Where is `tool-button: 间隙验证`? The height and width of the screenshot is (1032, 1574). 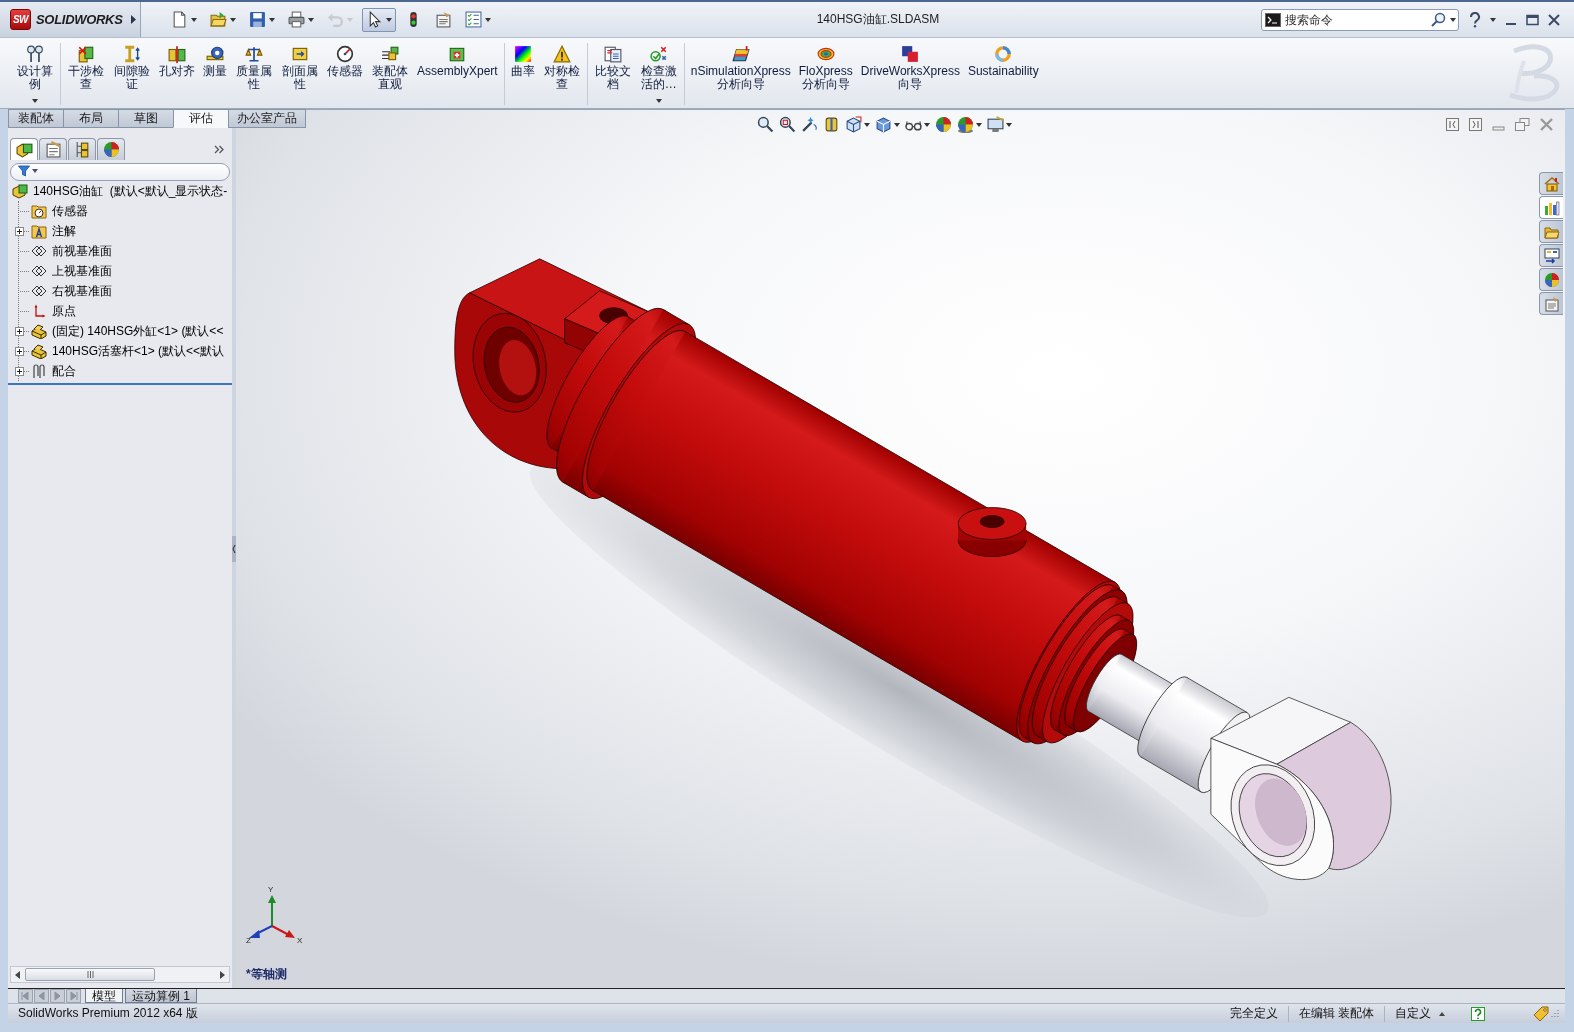
tool-button: 间隙验证 is located at coordinates (132, 74).